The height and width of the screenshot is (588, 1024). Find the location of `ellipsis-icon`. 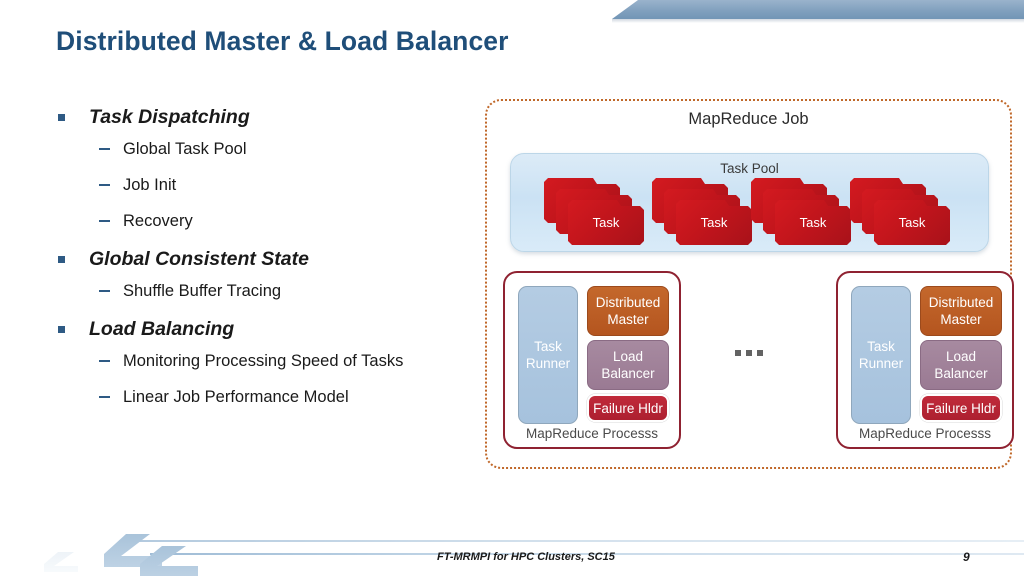

ellipsis-icon is located at coordinates (749, 353).